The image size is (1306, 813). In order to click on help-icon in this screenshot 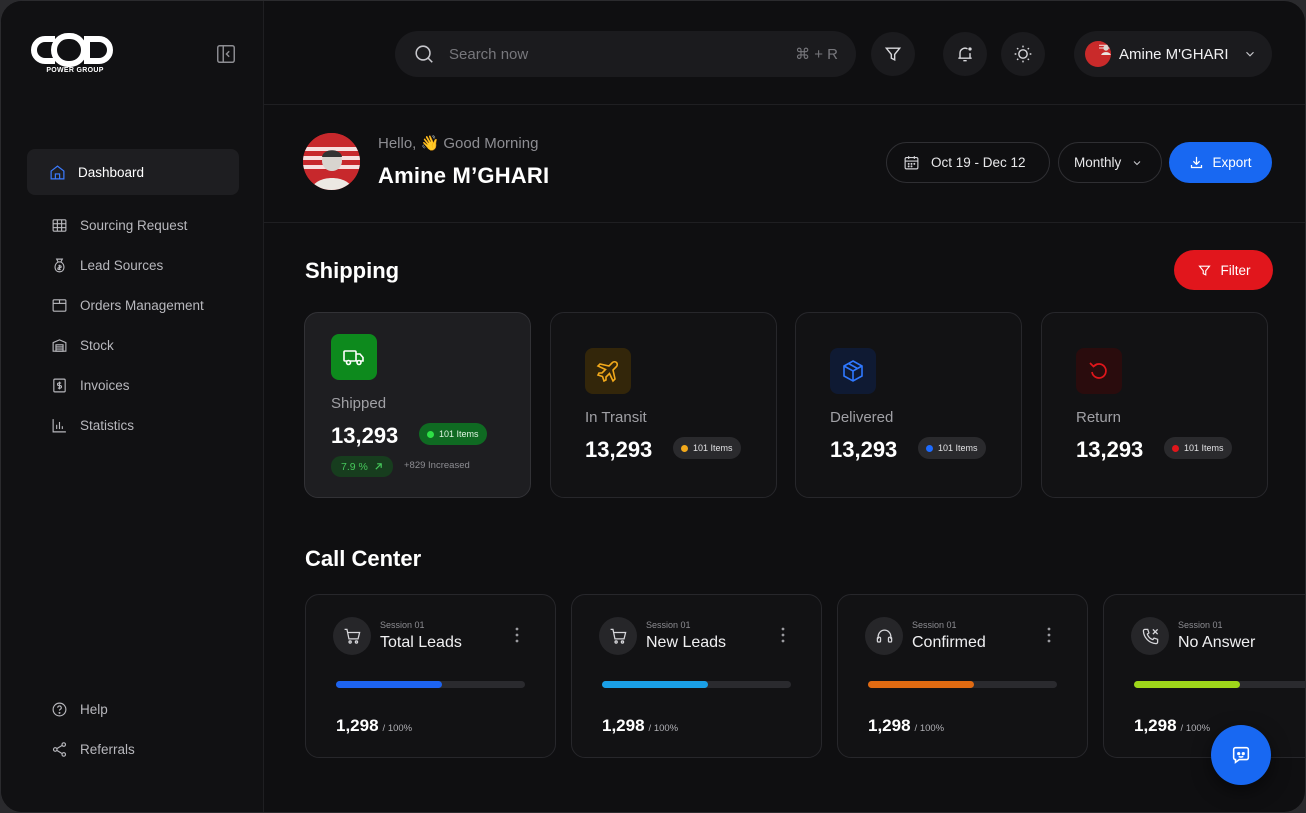, I will do `click(59, 709)`.